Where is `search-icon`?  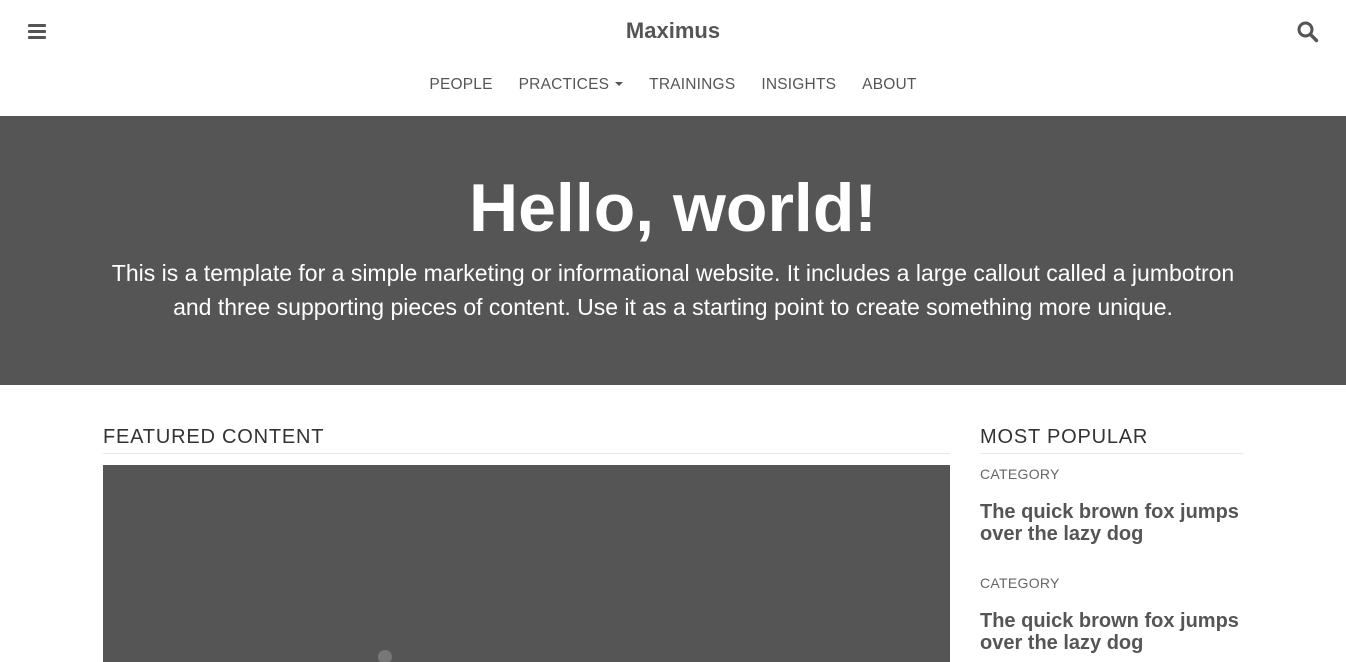 search-icon is located at coordinates (1308, 32).